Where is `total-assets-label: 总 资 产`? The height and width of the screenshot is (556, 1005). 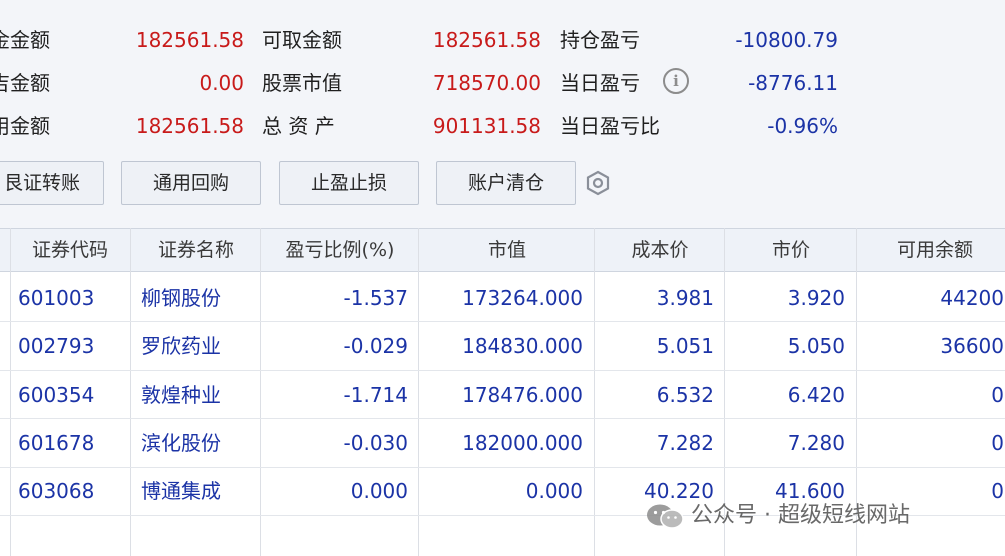
total-assets-label: 总 资 产 is located at coordinates (298, 126).